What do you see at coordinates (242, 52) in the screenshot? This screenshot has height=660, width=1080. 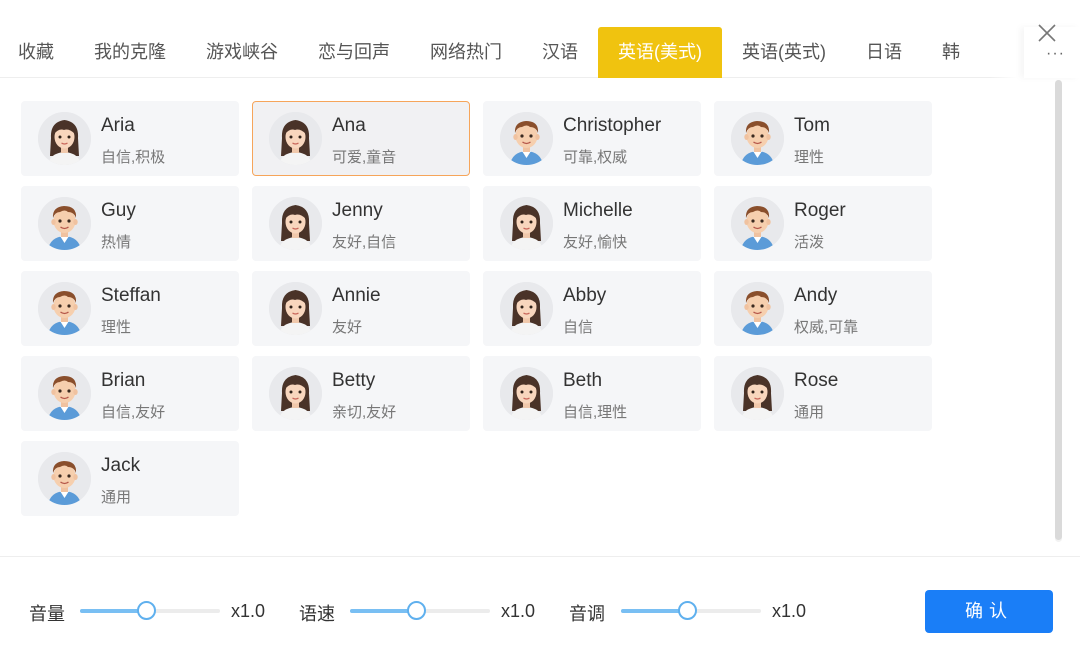 I see `tab-item: 游戏峡谷` at bounding box center [242, 52].